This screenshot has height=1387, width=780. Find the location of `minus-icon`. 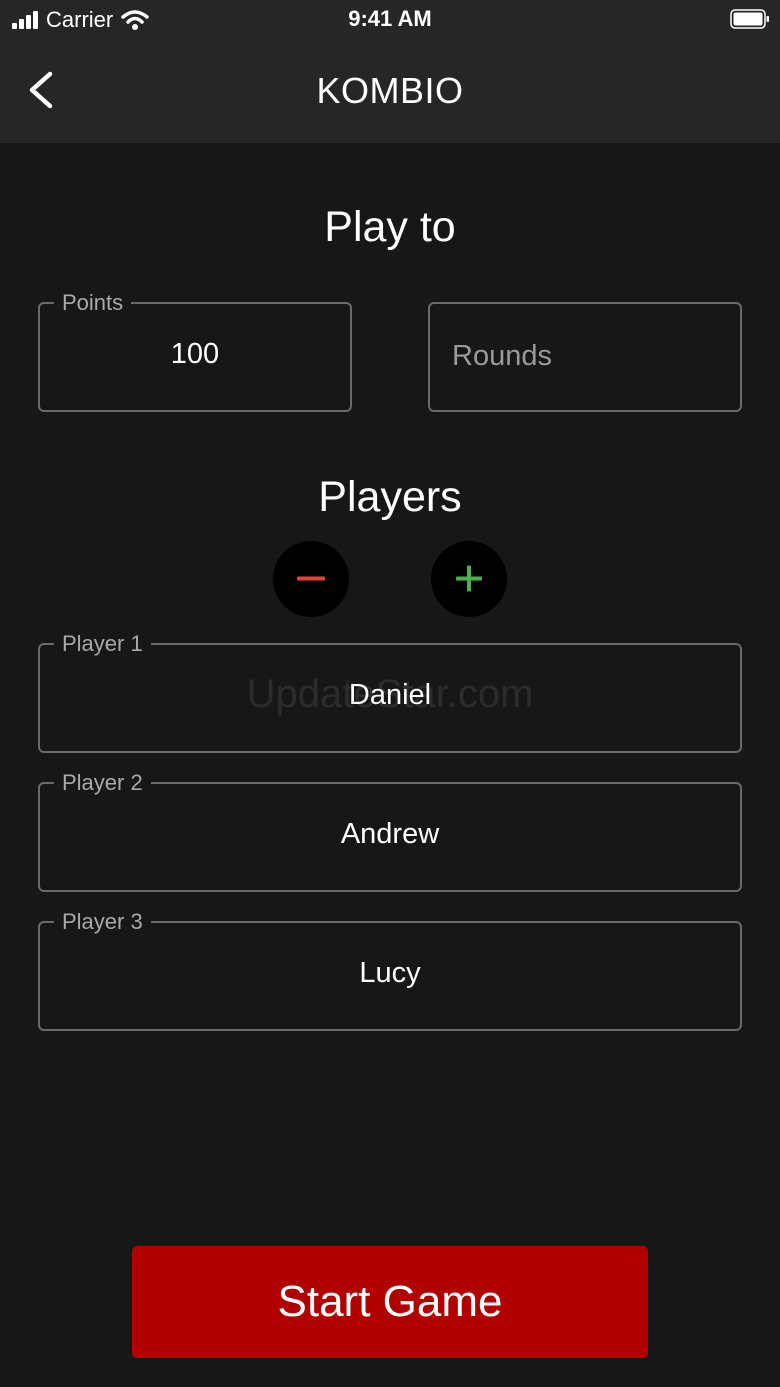

minus-icon is located at coordinates (311, 578).